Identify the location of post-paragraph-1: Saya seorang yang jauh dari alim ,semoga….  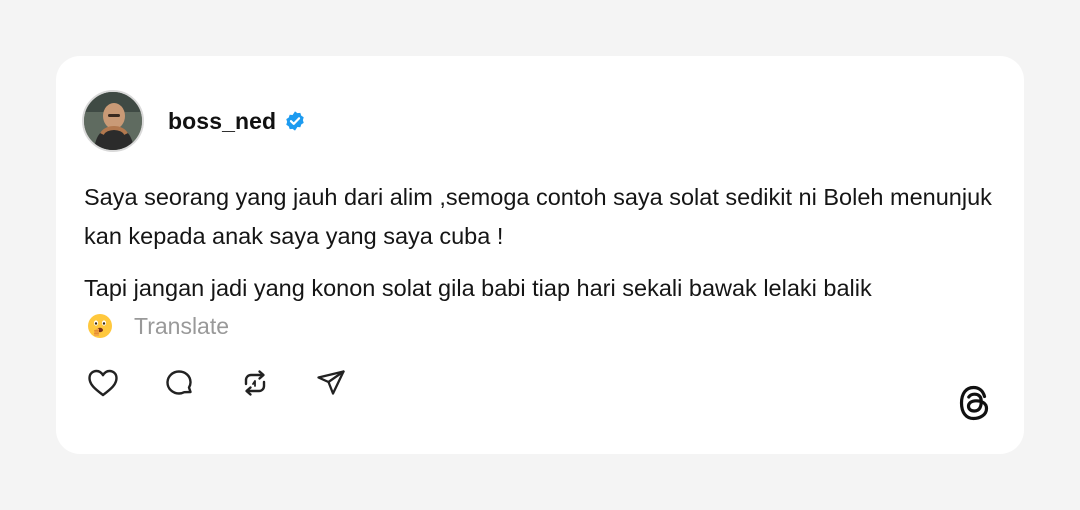
(538, 216).